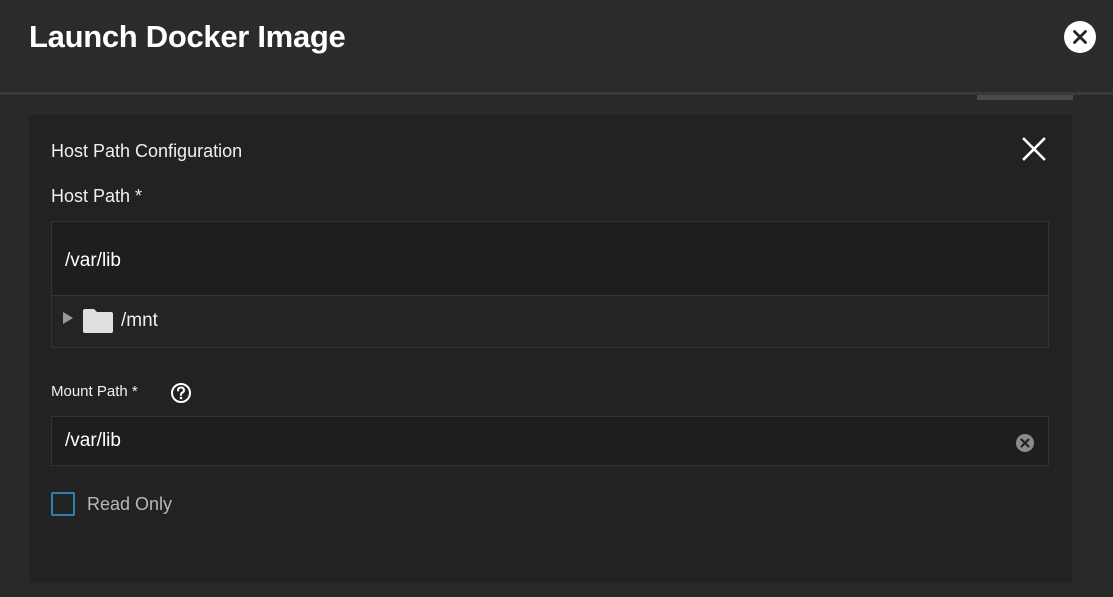 The image size is (1113, 597). I want to click on close-circle-icon, so click(1080, 37).